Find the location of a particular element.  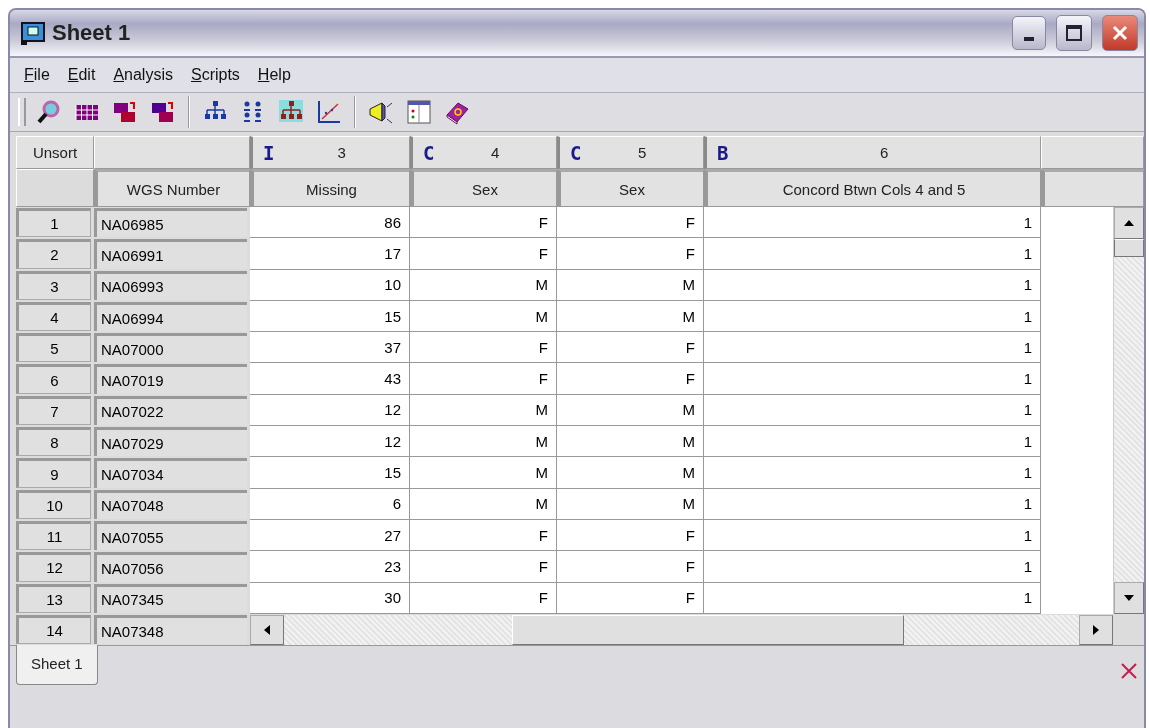

id-cell: NA07048 is located at coordinates (170, 504).